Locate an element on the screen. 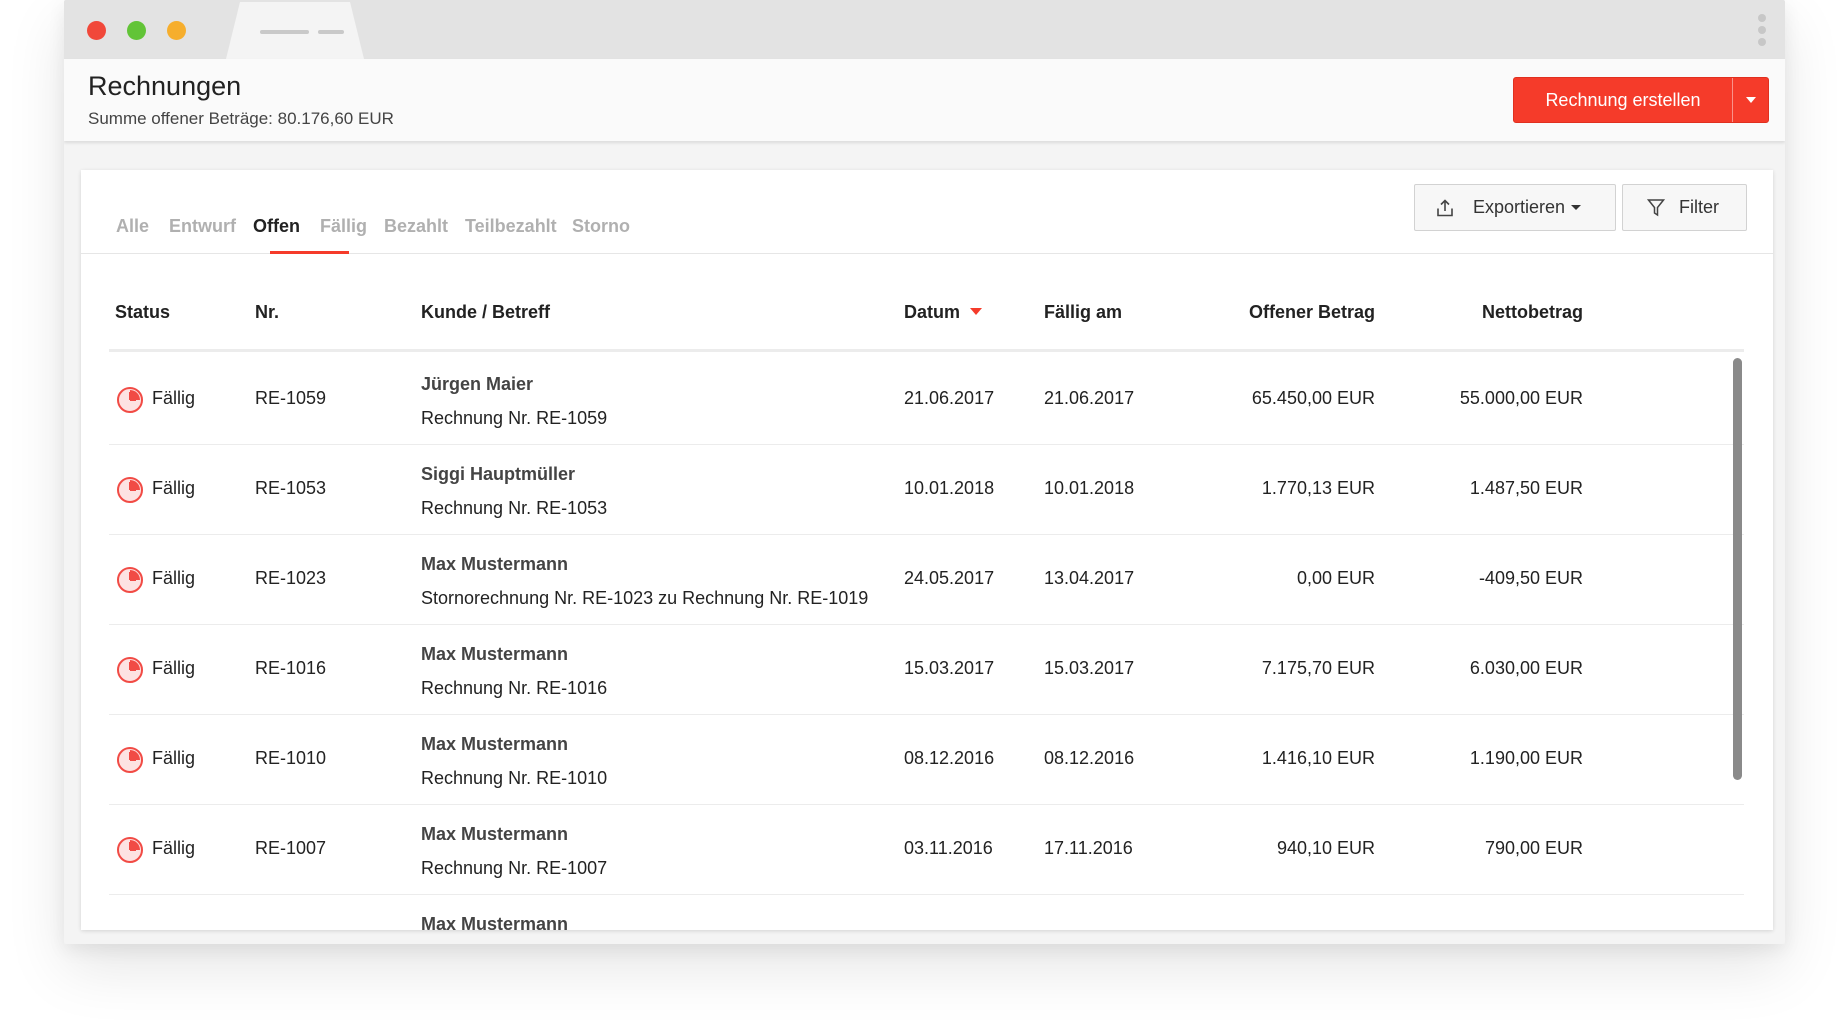 This screenshot has height=1024, width=1848. invoice-date: 03.11.2016 is located at coordinates (948, 848).